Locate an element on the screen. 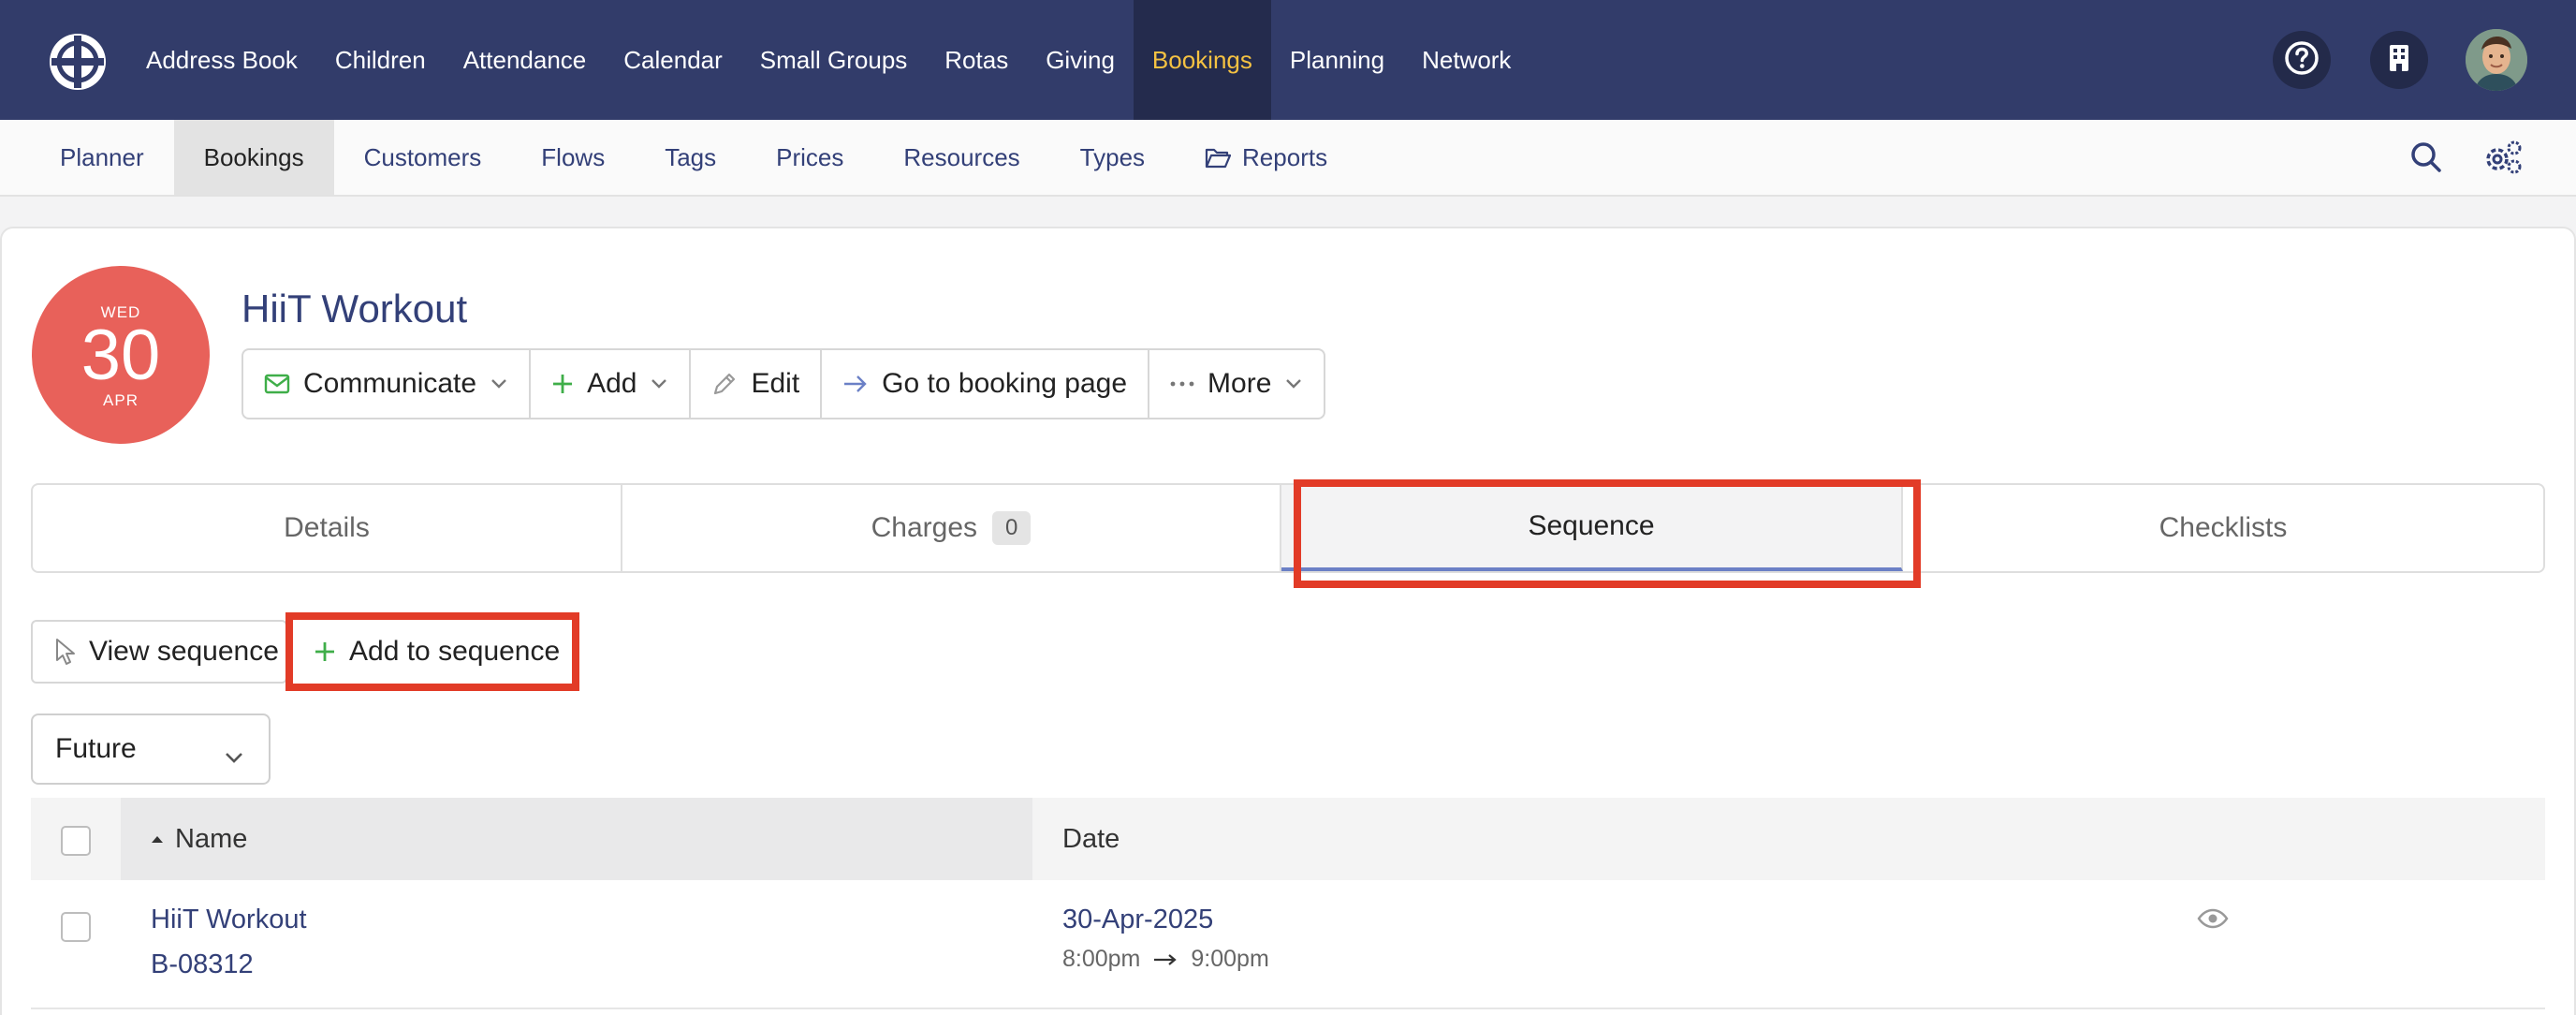  column-header-name: Name is located at coordinates (576, 839).